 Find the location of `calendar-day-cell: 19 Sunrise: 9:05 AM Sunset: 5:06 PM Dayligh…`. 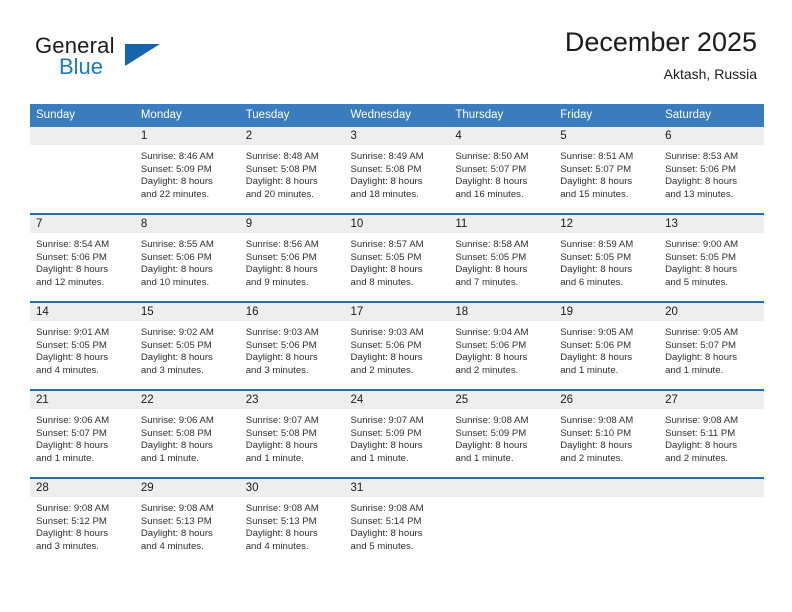

calendar-day-cell: 19 Sunrise: 9:05 AM Sunset: 5:06 PM Dayligh… is located at coordinates (607, 345).